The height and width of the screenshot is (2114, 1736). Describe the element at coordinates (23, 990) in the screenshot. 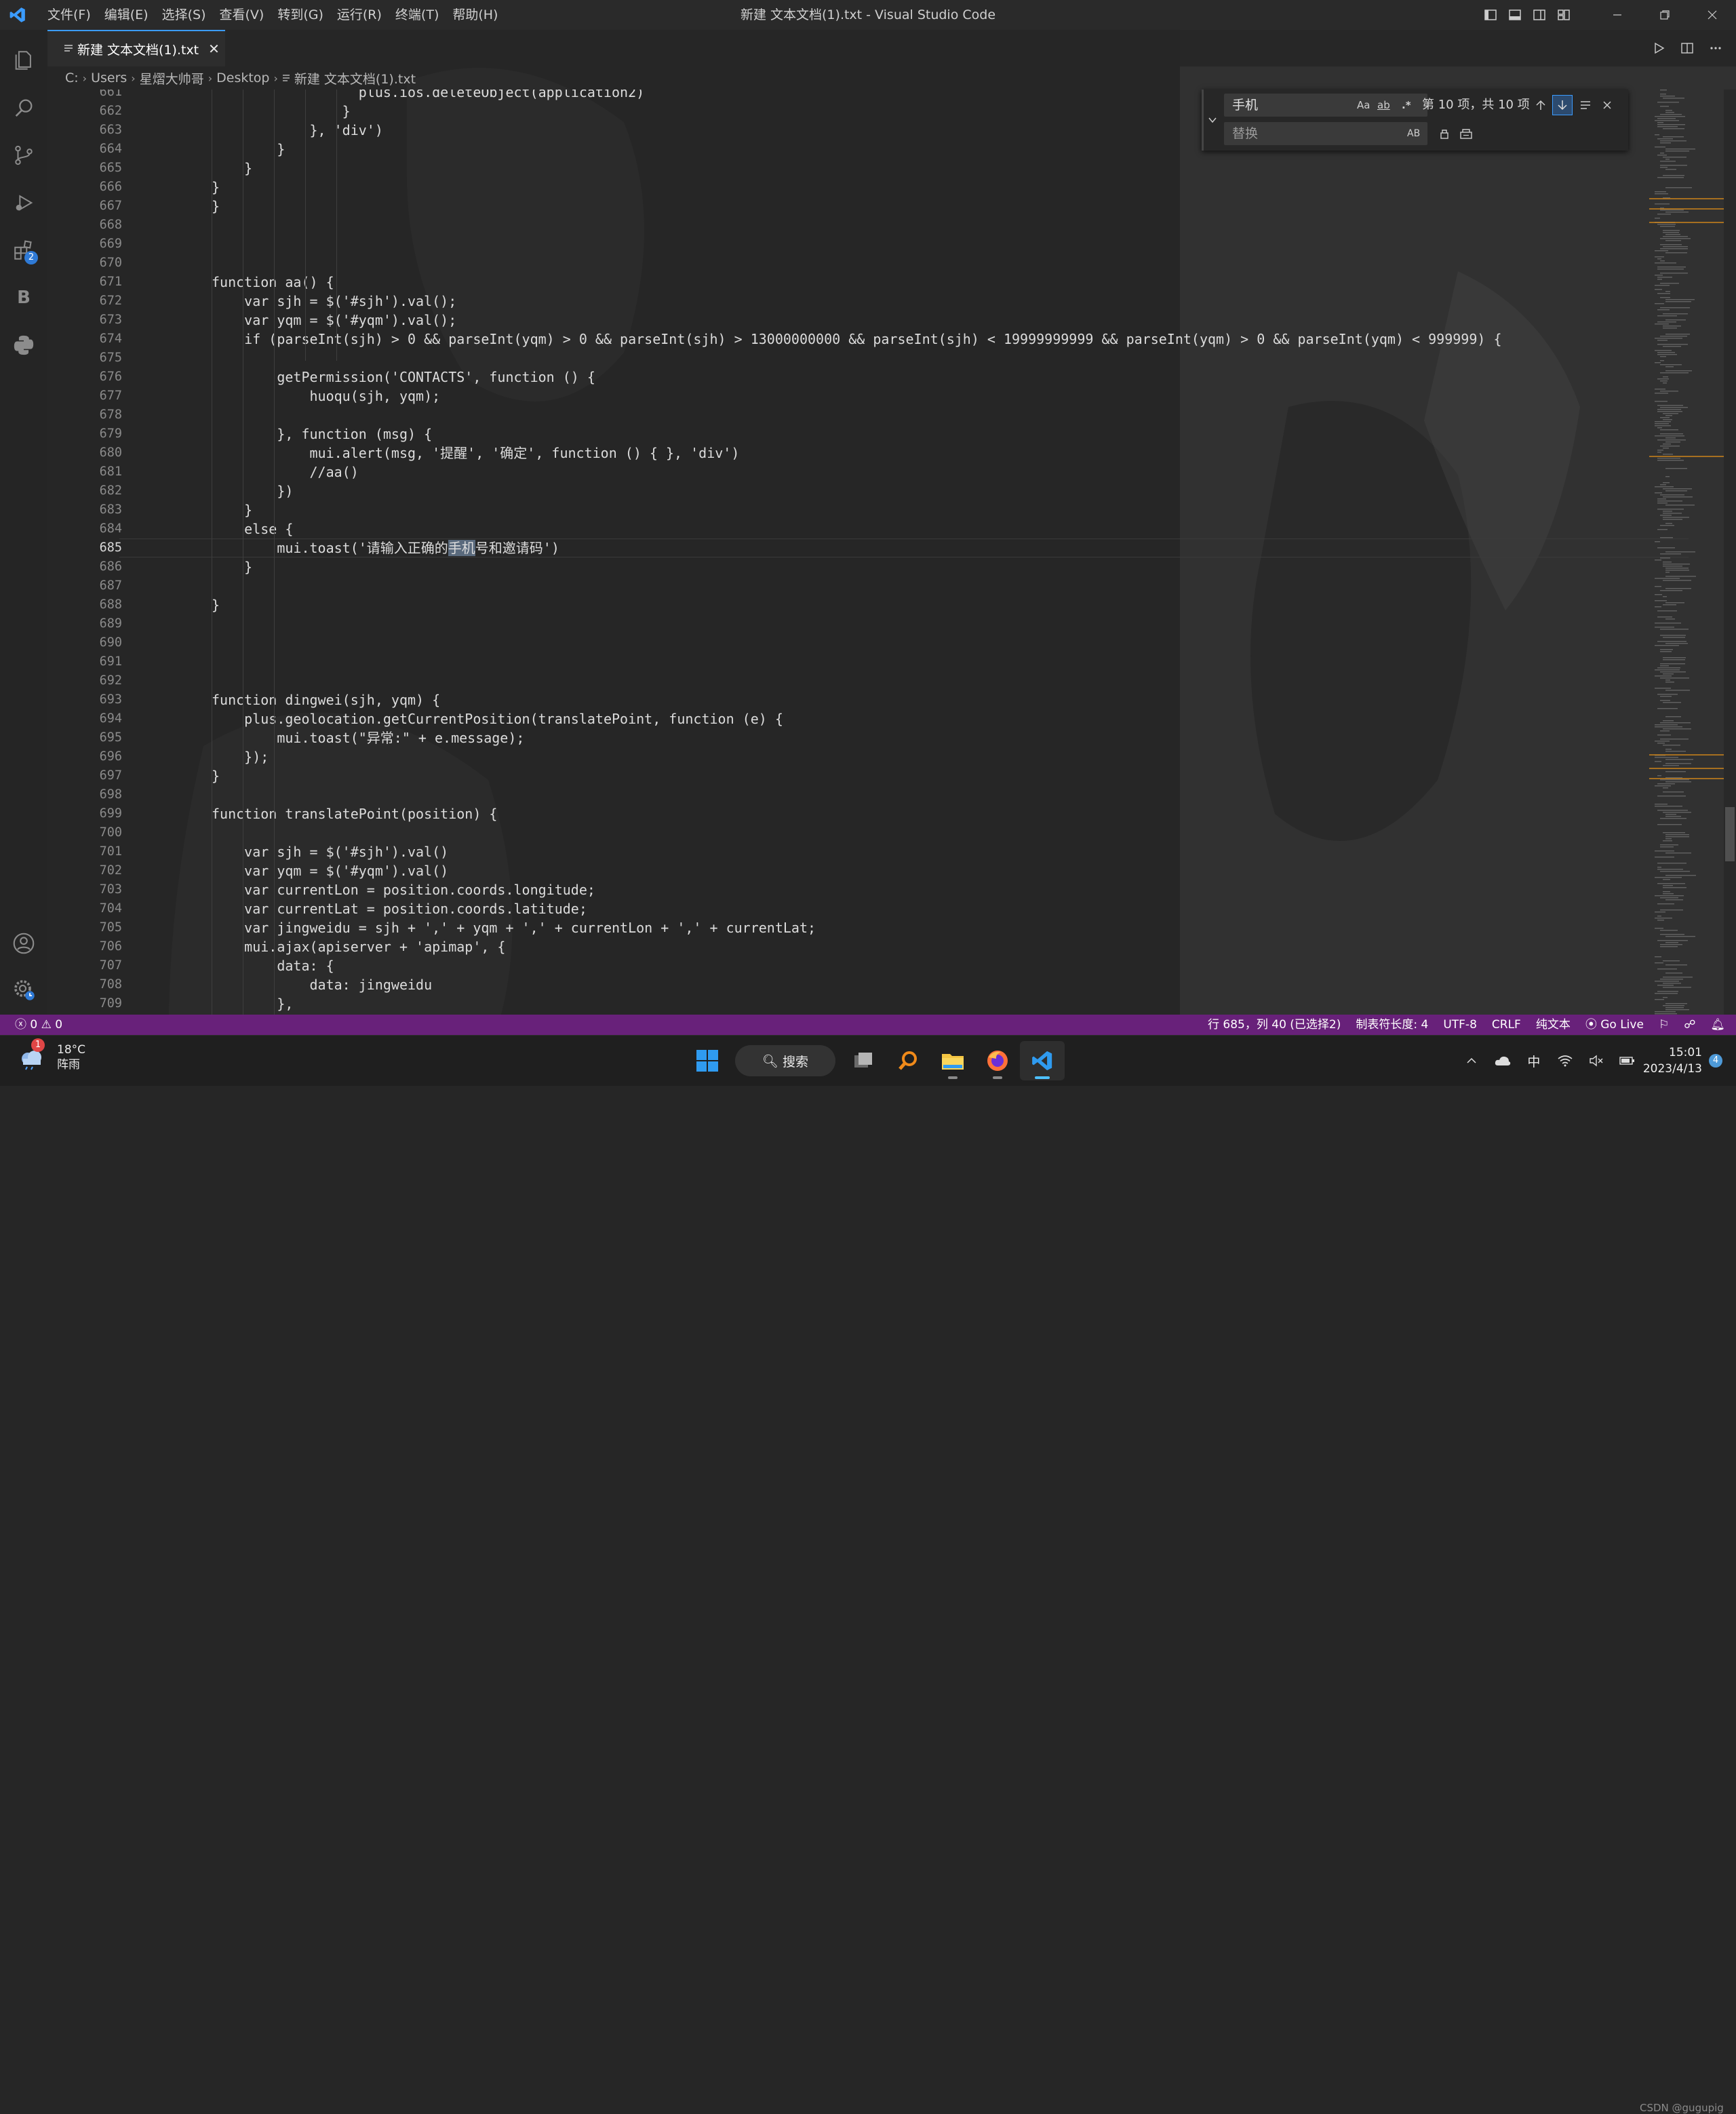

I see `manage-gear-icon` at that location.